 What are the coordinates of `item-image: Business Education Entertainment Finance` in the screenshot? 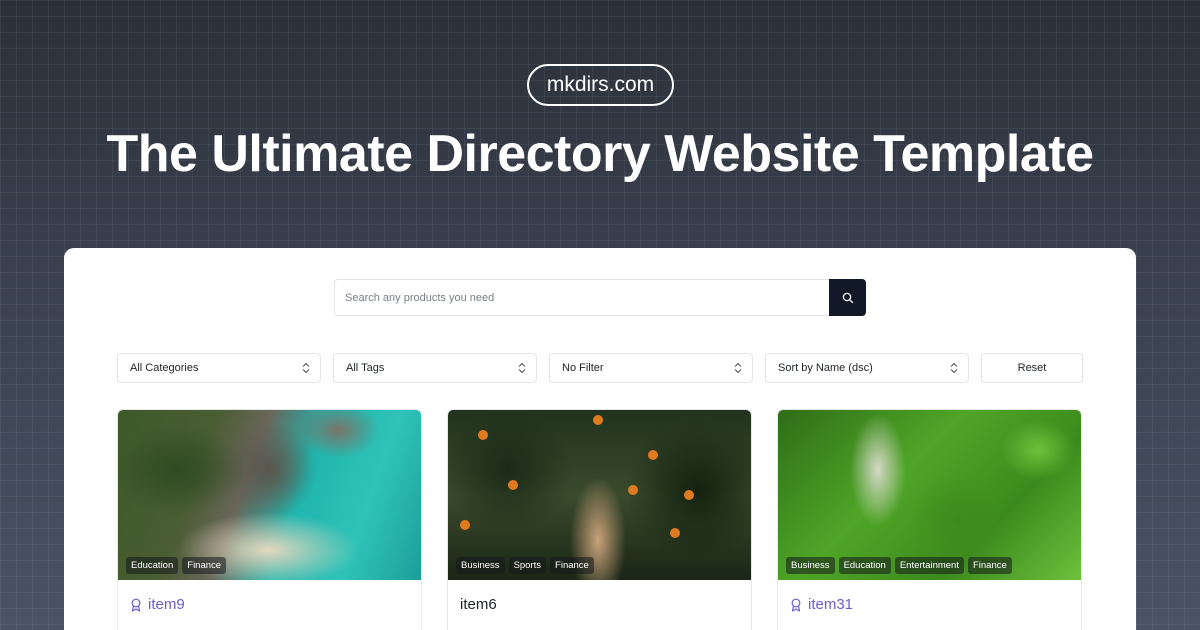 It's located at (929, 495).